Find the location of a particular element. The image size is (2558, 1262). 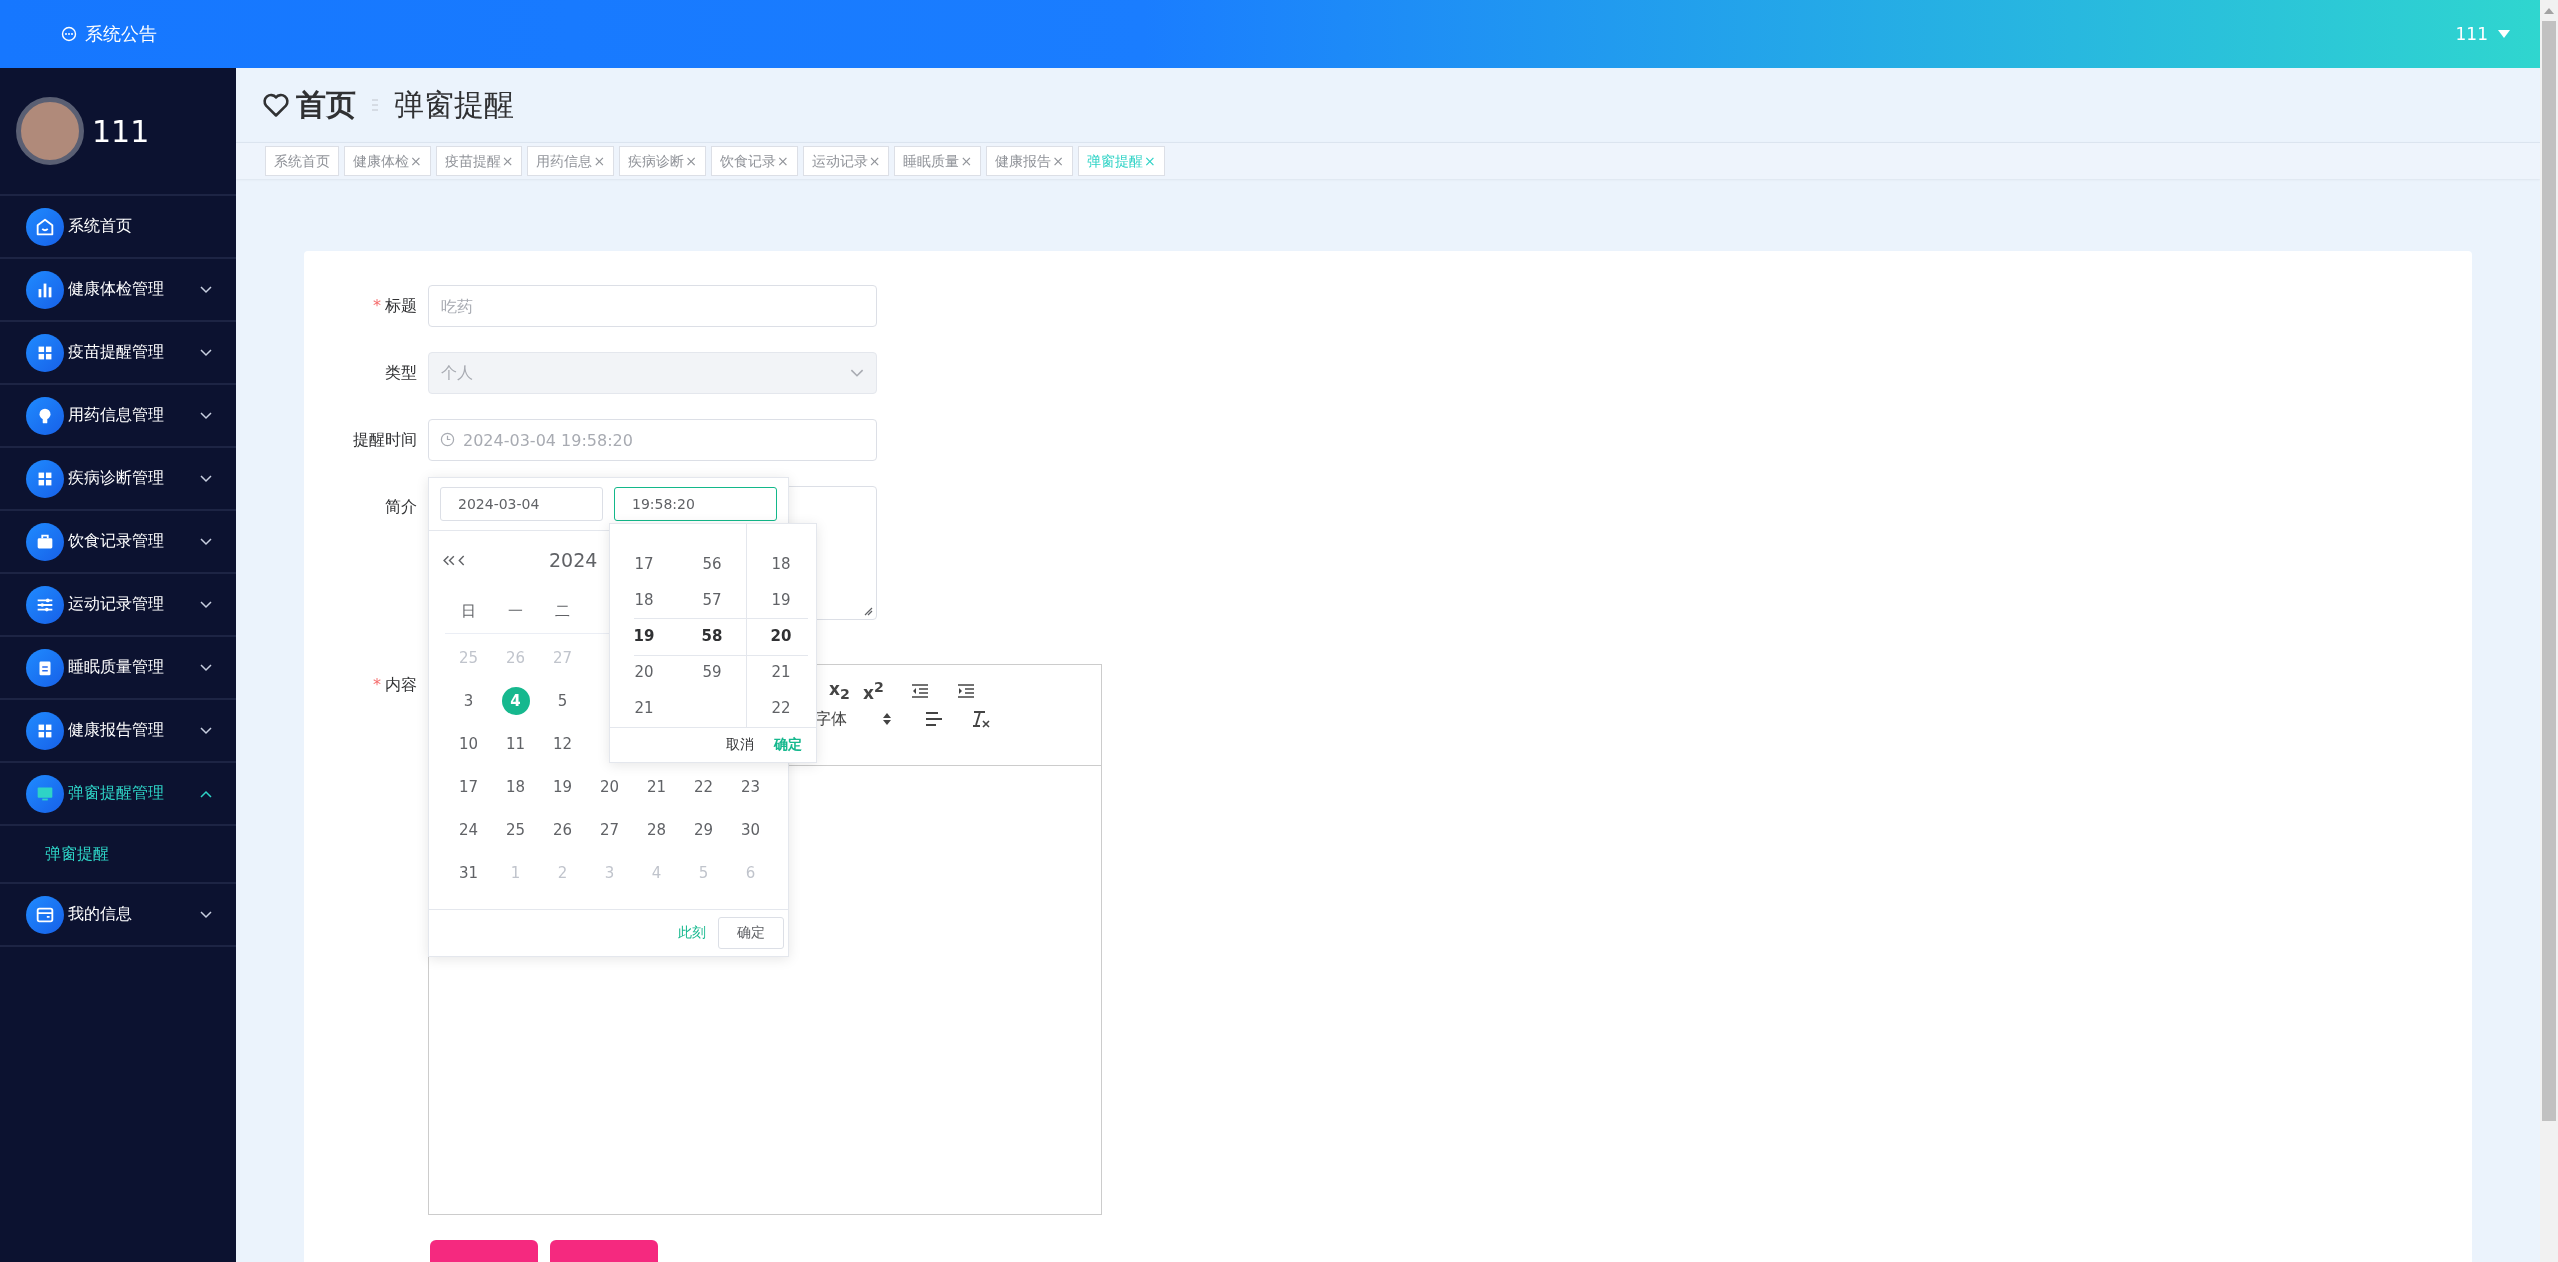

month-title: 2024 is located at coordinates (573, 560).